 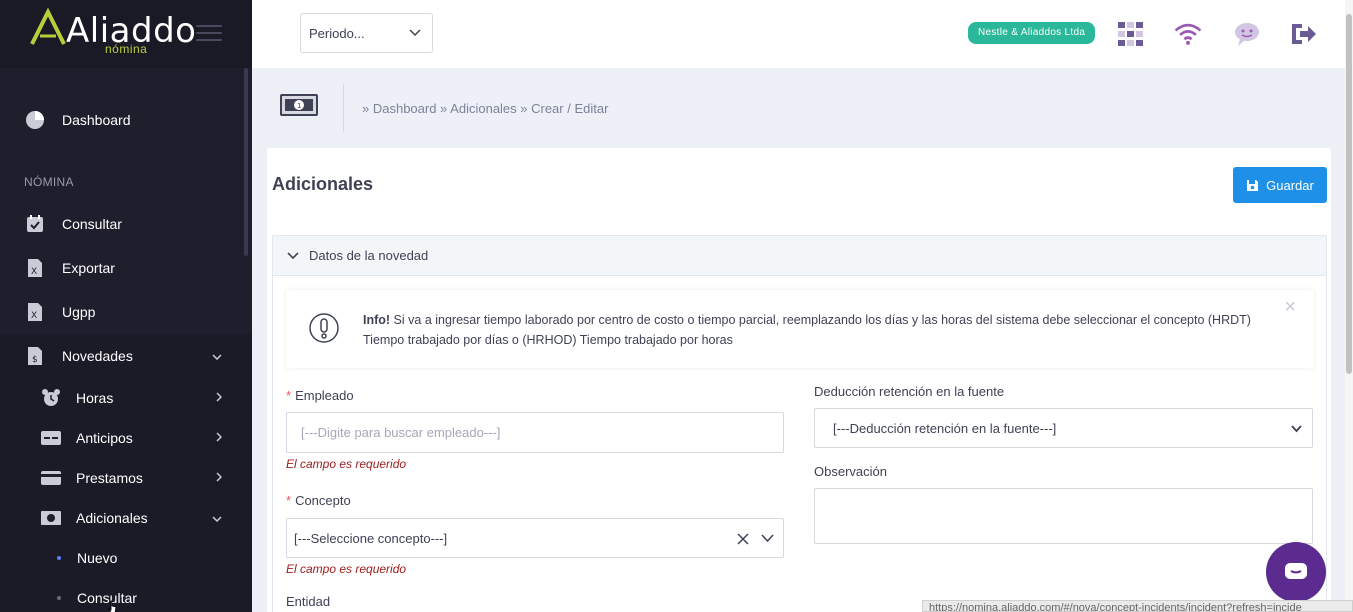 I want to click on section-header: Datos de la novedad, so click(x=799, y=256).